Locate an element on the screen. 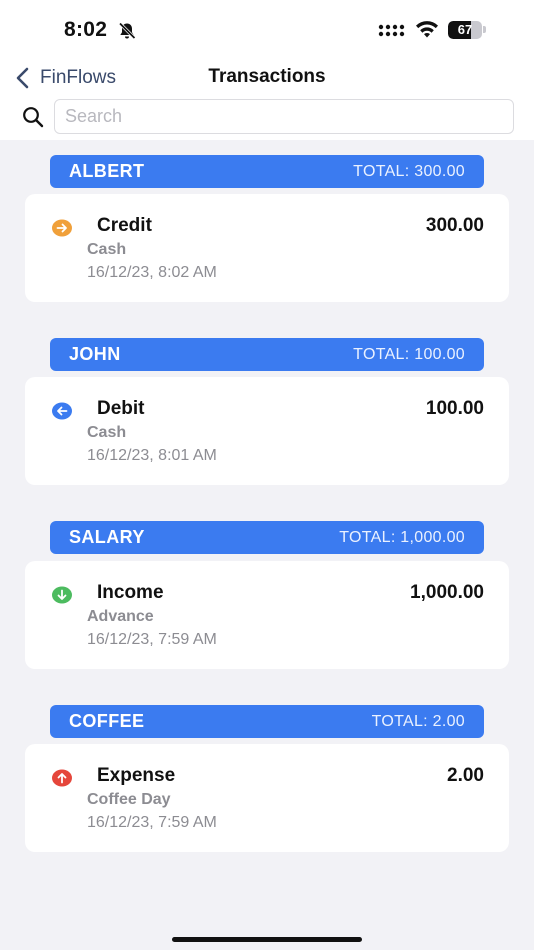 The image size is (534, 950). page-title: Transactions is located at coordinates (267, 76).